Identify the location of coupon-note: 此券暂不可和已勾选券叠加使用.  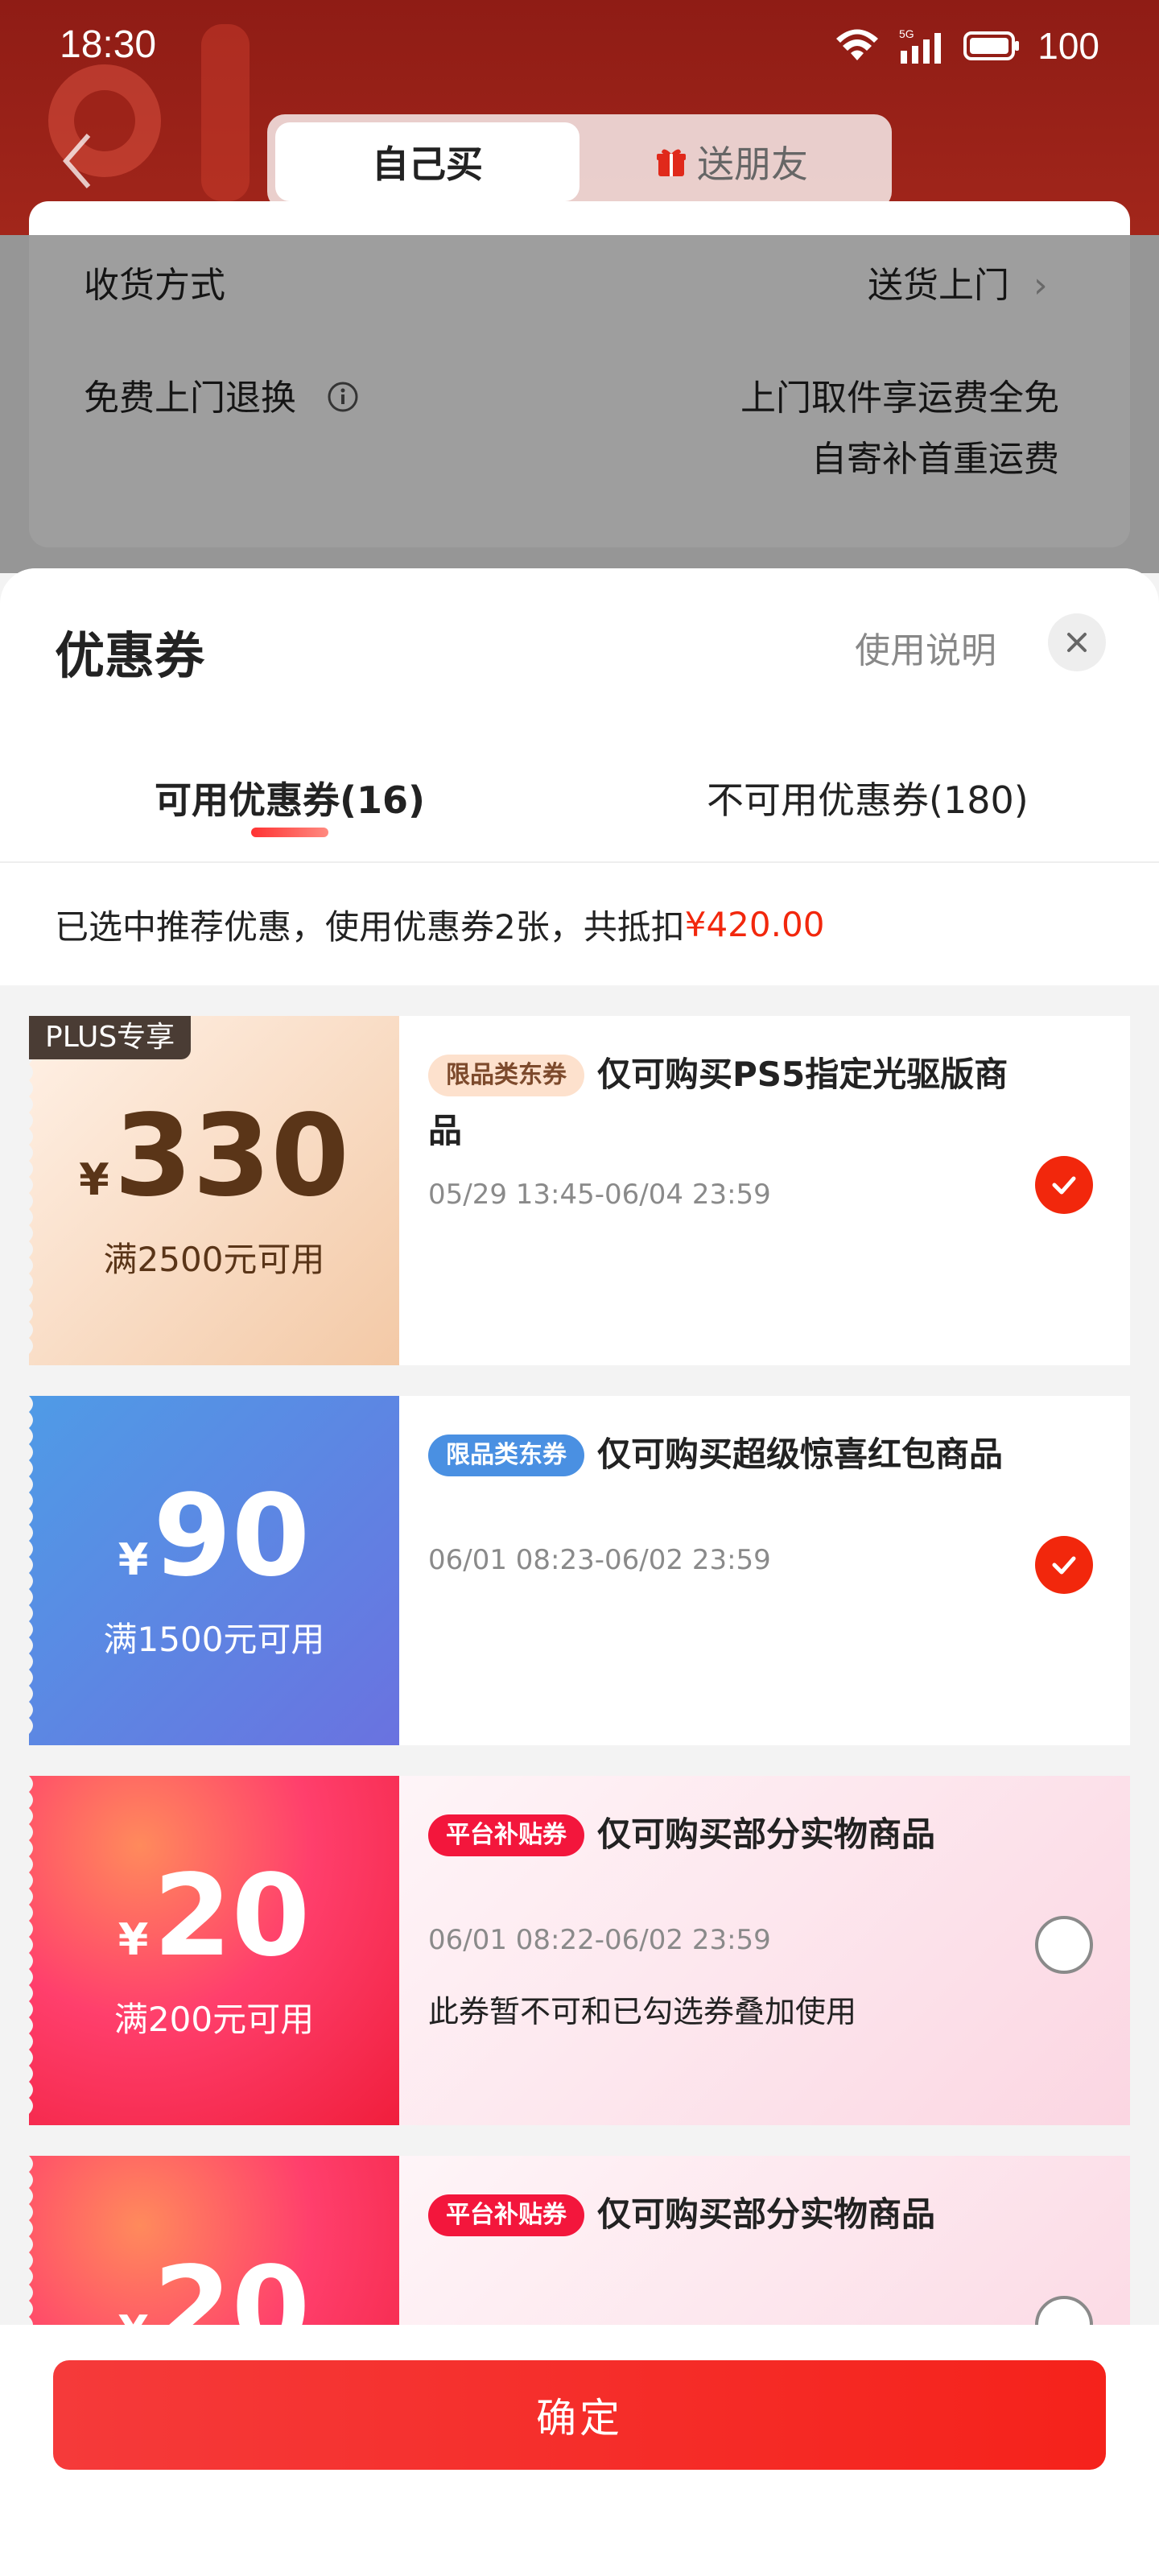
(642, 2012).